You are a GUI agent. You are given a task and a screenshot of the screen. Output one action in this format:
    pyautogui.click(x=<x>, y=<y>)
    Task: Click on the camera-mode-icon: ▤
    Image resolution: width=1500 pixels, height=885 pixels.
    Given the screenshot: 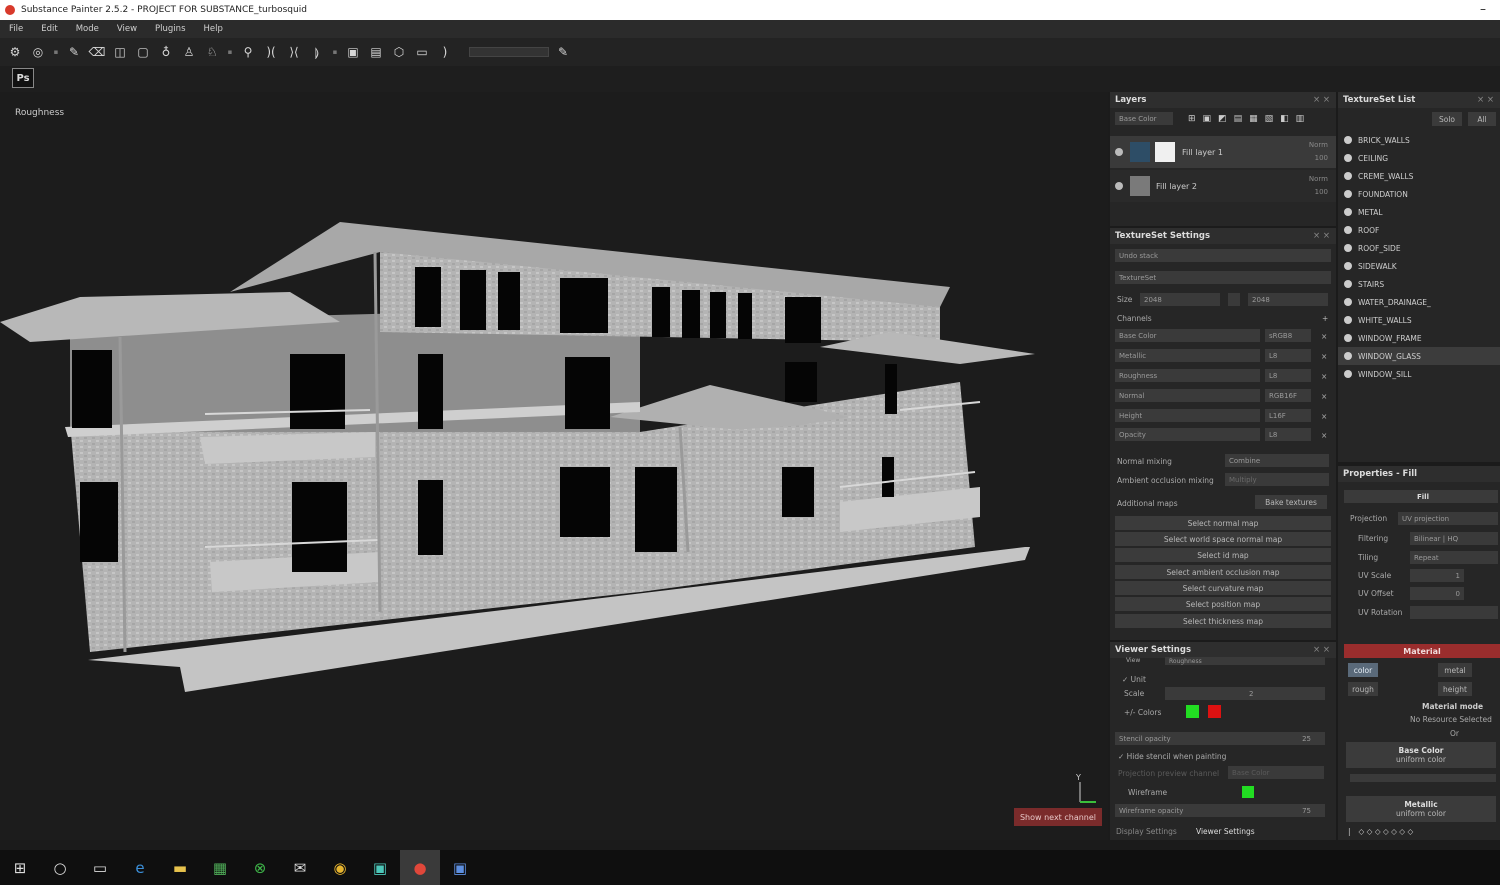 What is the action you would take?
    pyautogui.click(x=376, y=52)
    